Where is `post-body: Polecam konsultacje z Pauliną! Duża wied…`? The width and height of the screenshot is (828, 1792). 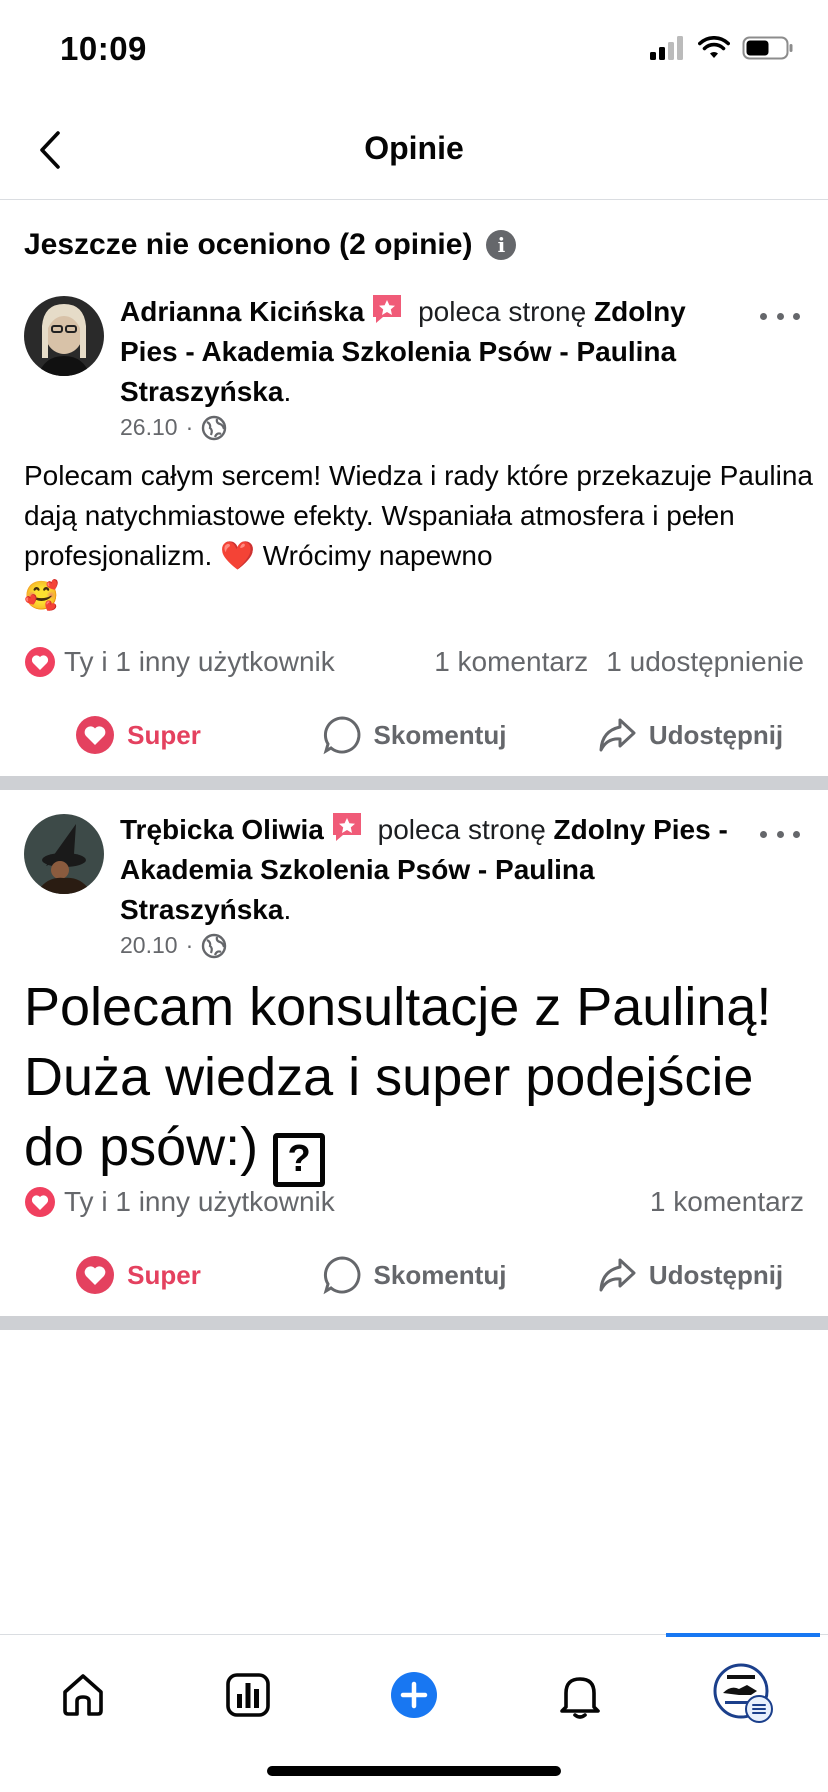
post-body: Polecam konsultacje z Pauliną! Duża wied… is located at coordinates (419, 1079).